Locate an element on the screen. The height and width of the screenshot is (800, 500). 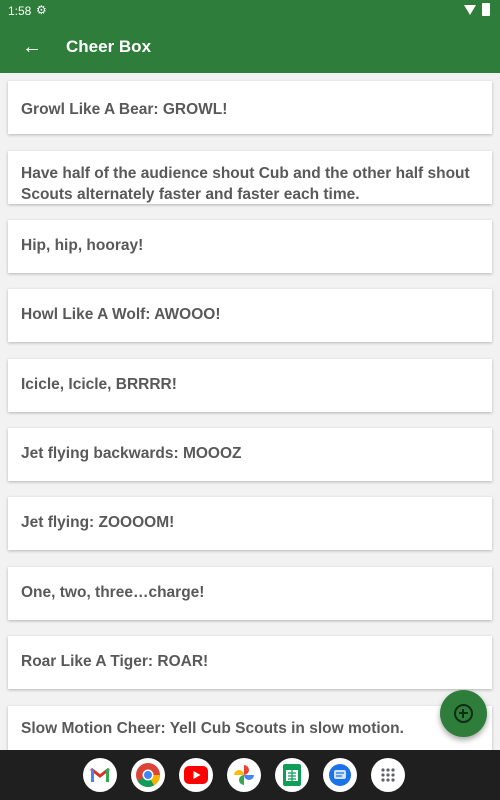
list-item: Hip, hip, hooray! is located at coordinates (250, 246).